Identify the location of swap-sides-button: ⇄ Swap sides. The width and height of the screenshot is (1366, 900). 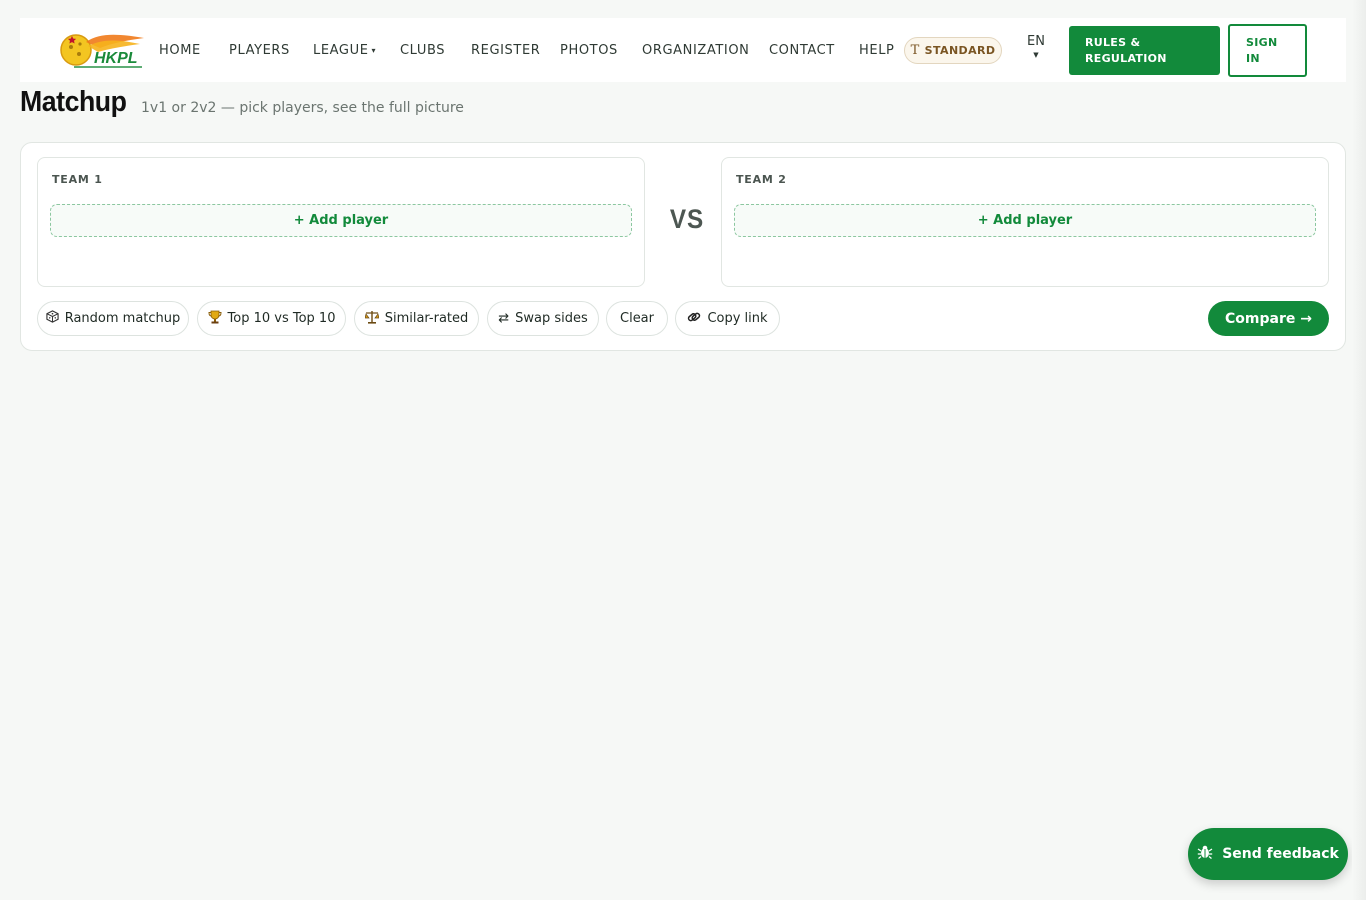
(543, 318).